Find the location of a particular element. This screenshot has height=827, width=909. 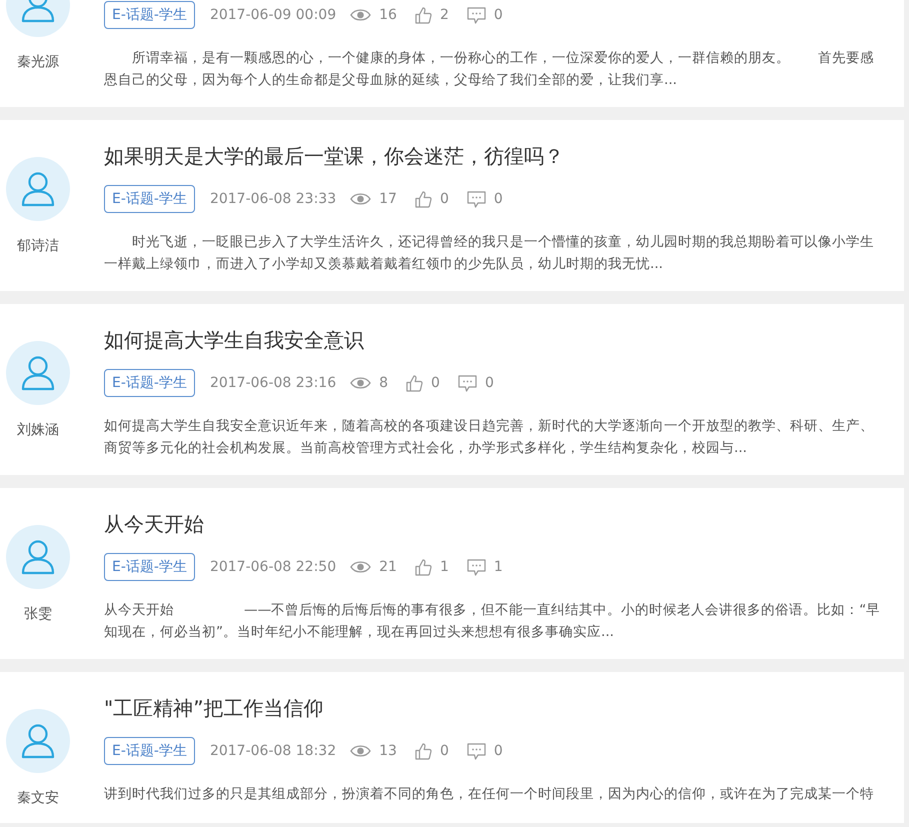

post-date: 2017-06-08 23:16 is located at coordinates (273, 383).